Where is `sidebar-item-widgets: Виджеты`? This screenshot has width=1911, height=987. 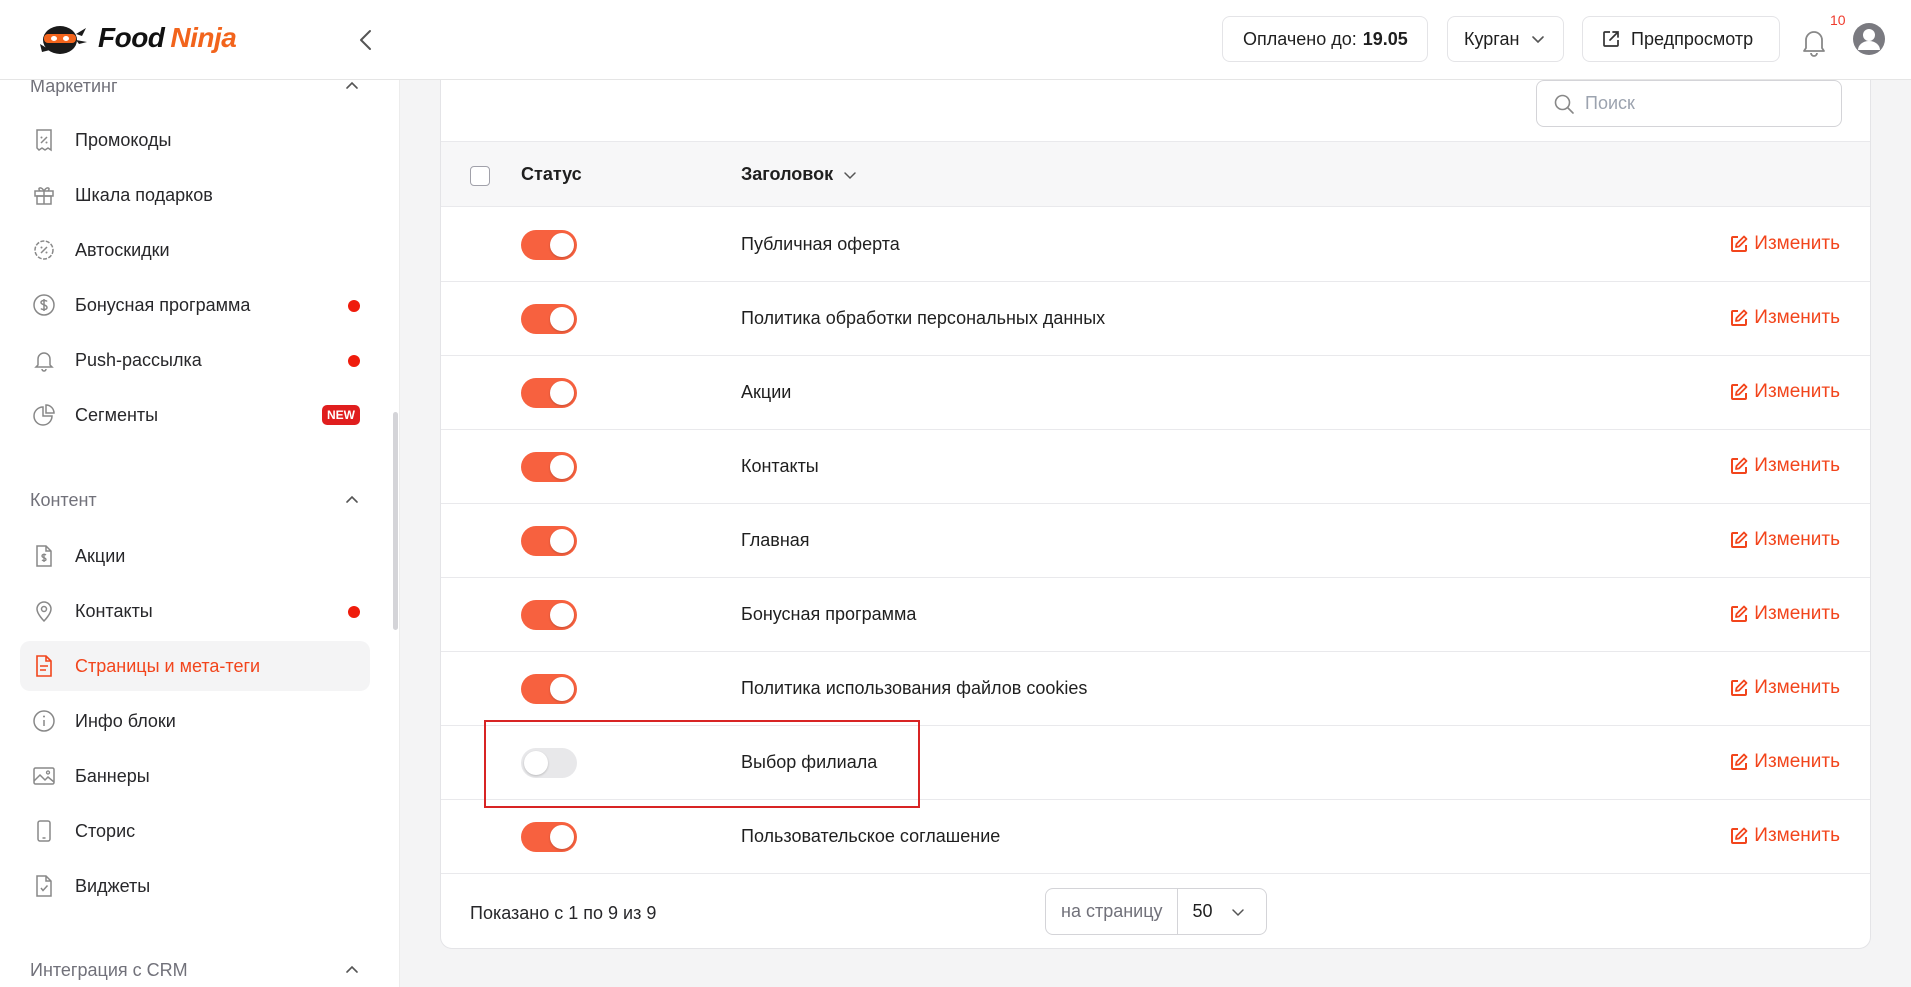 sidebar-item-widgets: Виджеты is located at coordinates (195, 886).